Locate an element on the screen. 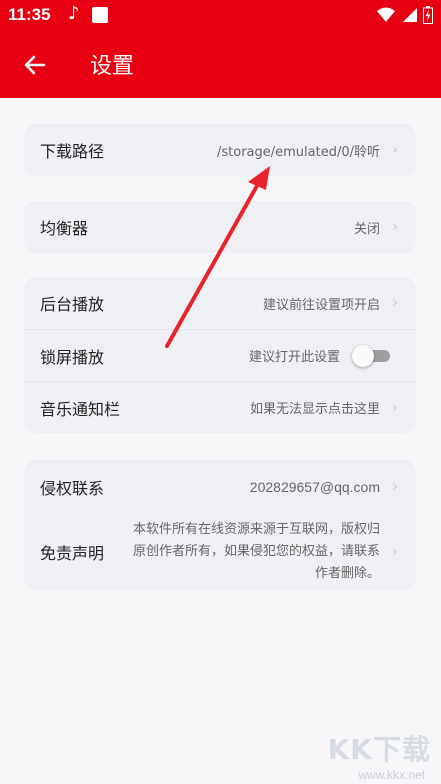  lockscreen-play-row: 锁屏播放 建议打开此设置 is located at coordinates (220, 355).